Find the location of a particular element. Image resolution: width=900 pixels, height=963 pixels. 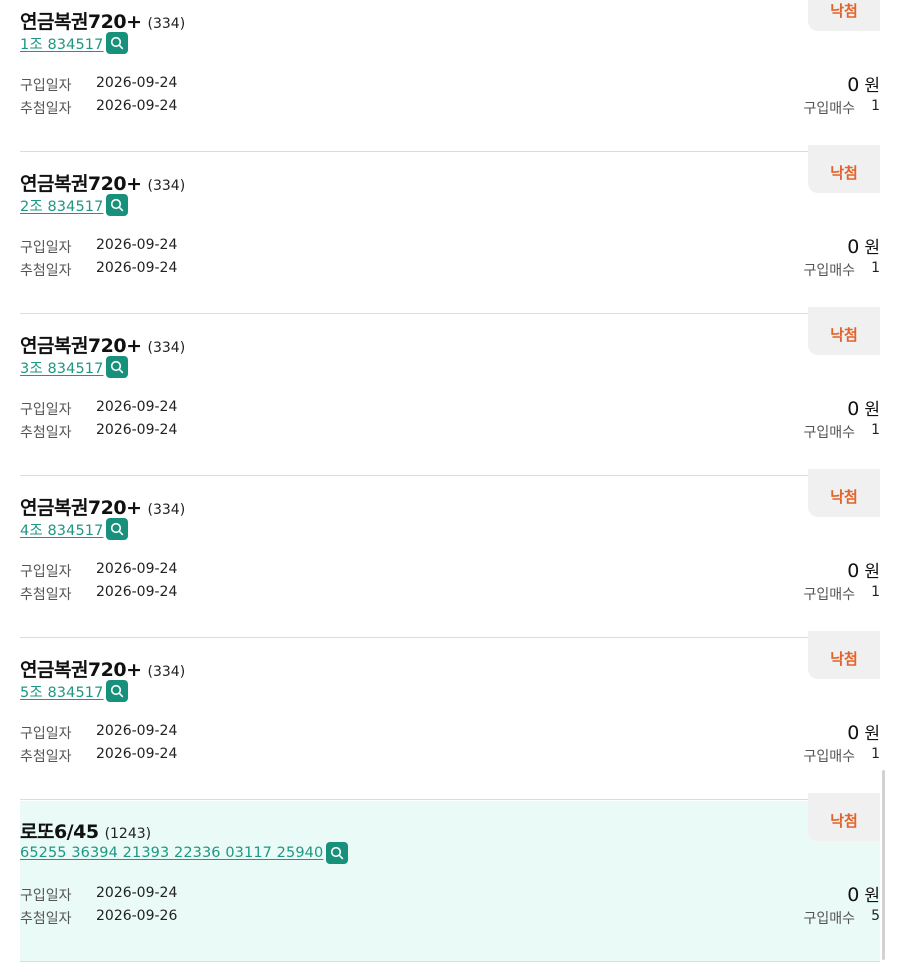

ticket-number-link: 65255 36394 21393 22336 03117 25940 is located at coordinates (171, 853).